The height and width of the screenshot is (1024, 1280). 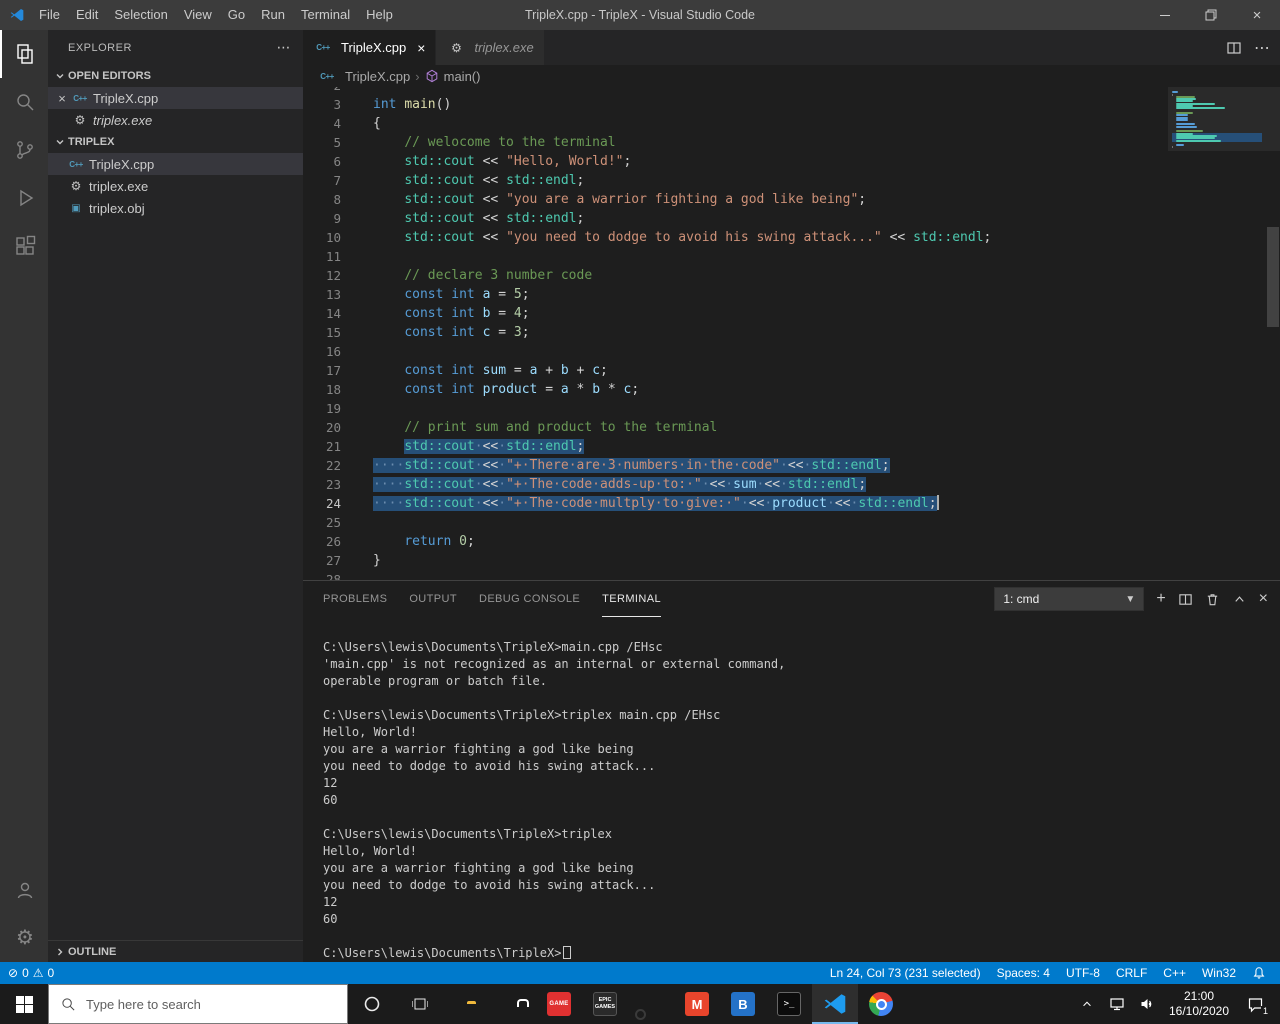 What do you see at coordinates (448, 332) in the screenshot?
I see `code-text: const int c = 3;` at bounding box center [448, 332].